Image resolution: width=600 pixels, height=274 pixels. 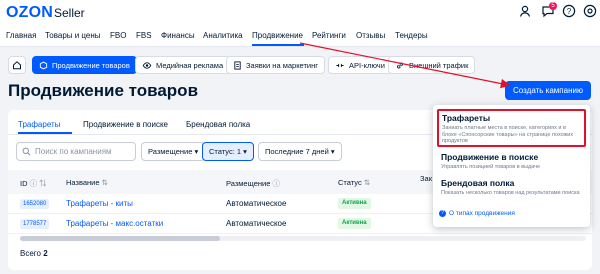 What do you see at coordinates (223, 35) in the screenshot?
I see `nav-analytics: Аналитика` at bounding box center [223, 35].